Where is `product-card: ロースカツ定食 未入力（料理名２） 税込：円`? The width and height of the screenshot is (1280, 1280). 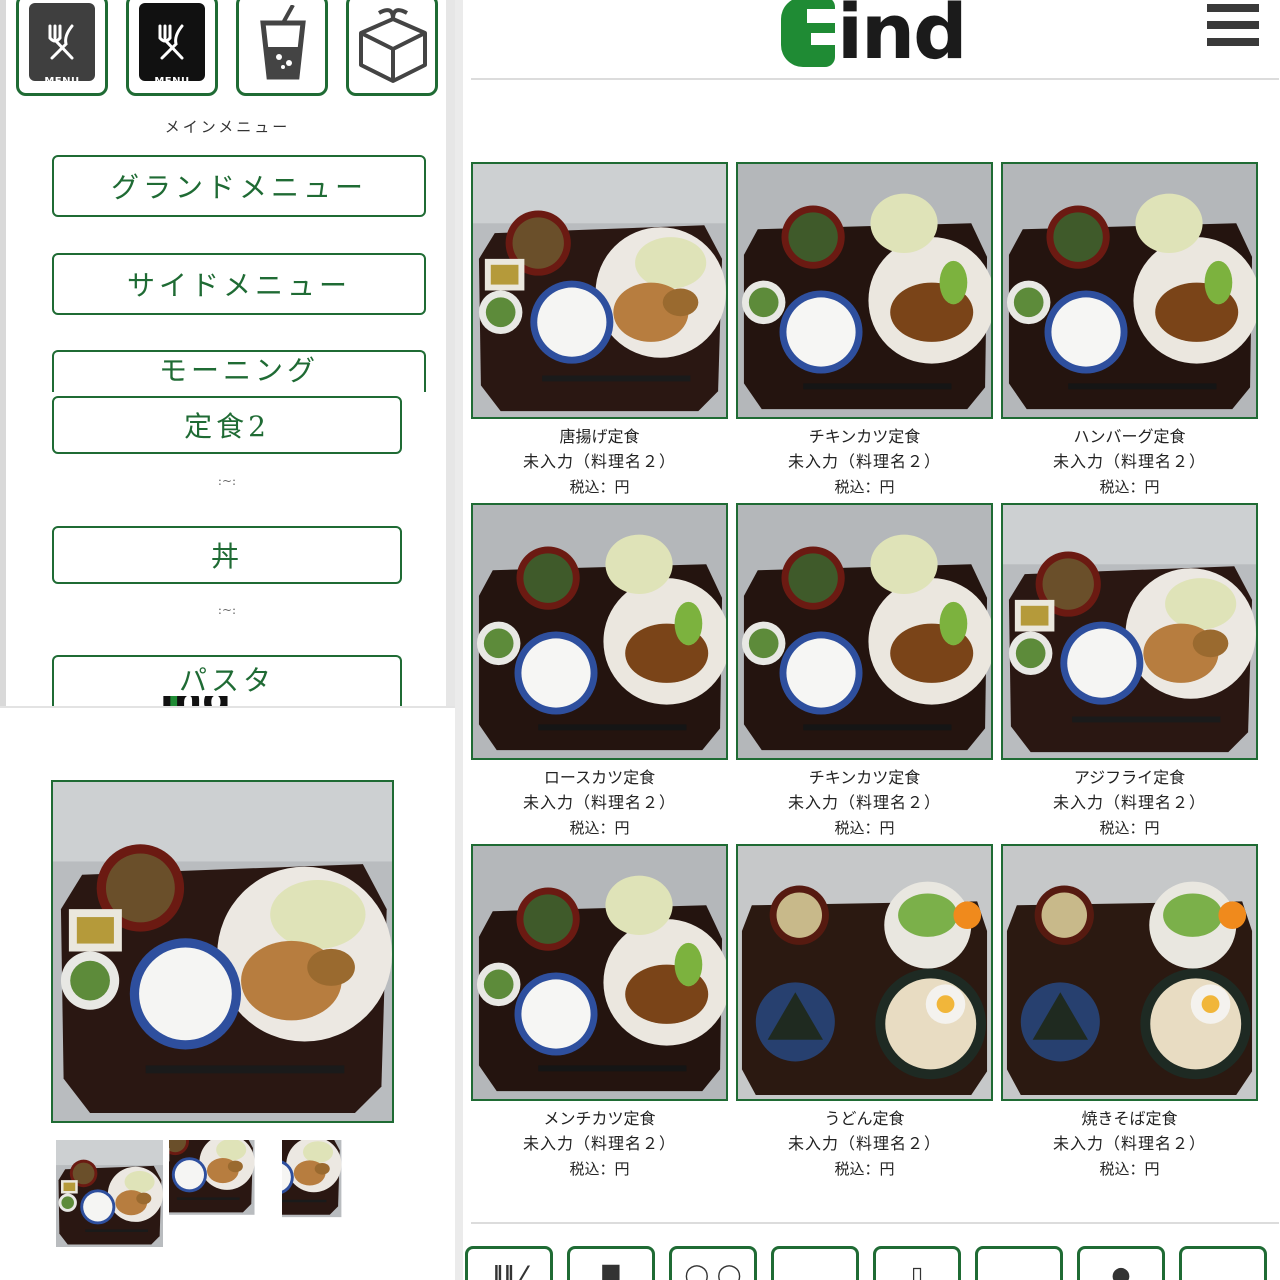
product-card: ロースカツ定食 未入力（料理名２） 税込：円 is located at coordinates (599, 670).